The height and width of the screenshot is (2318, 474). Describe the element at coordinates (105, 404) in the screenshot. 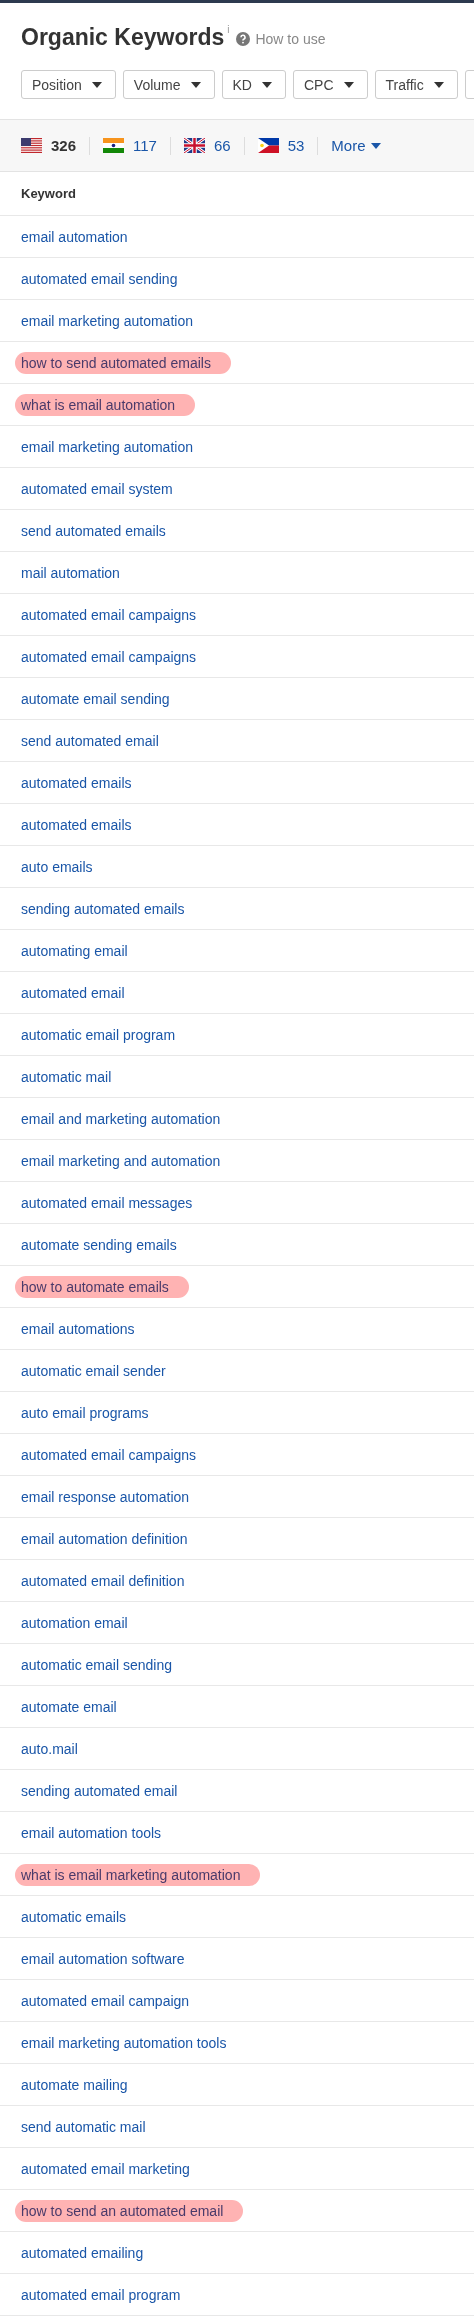

I see `keyword-link: what is email automation` at that location.